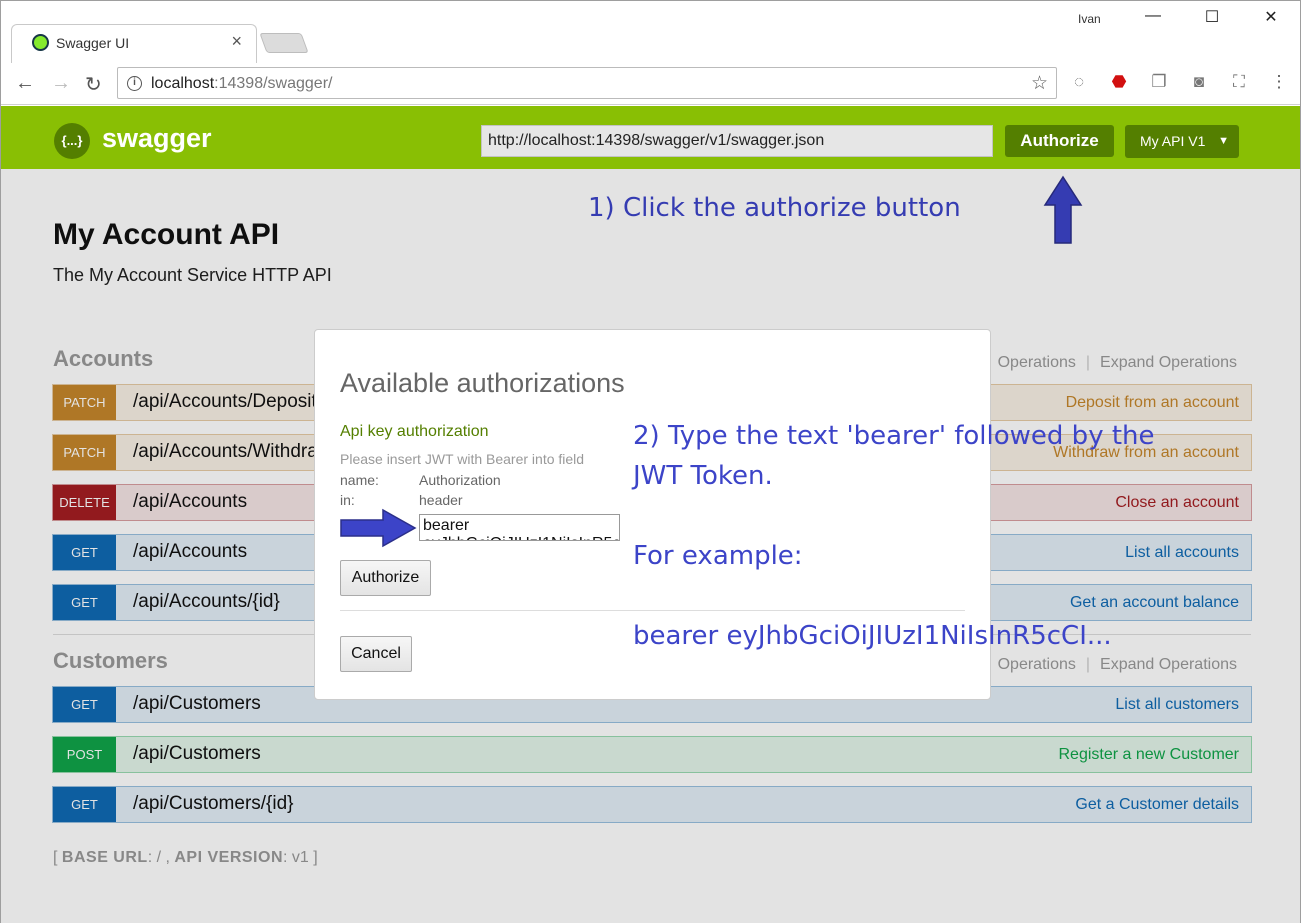 The height and width of the screenshot is (923, 1301). Describe the element at coordinates (284, 43) in the screenshot. I see `new-tab-button` at that location.